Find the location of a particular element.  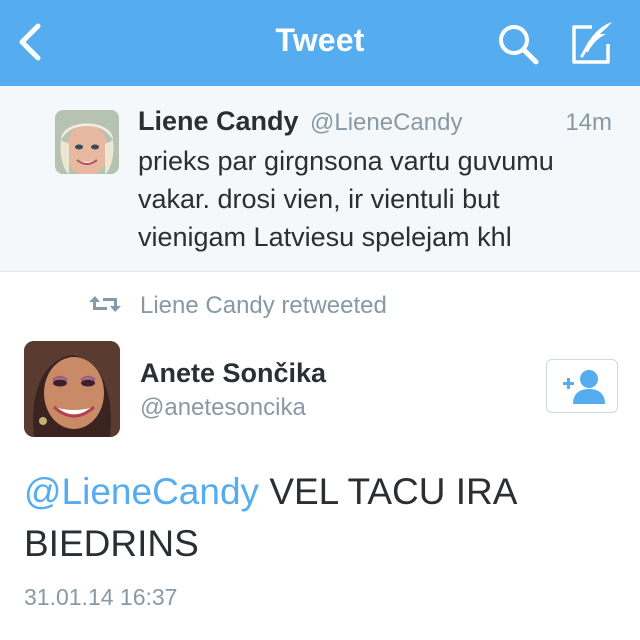

retweet-label: Liene Candy retweeted is located at coordinates (263, 306).